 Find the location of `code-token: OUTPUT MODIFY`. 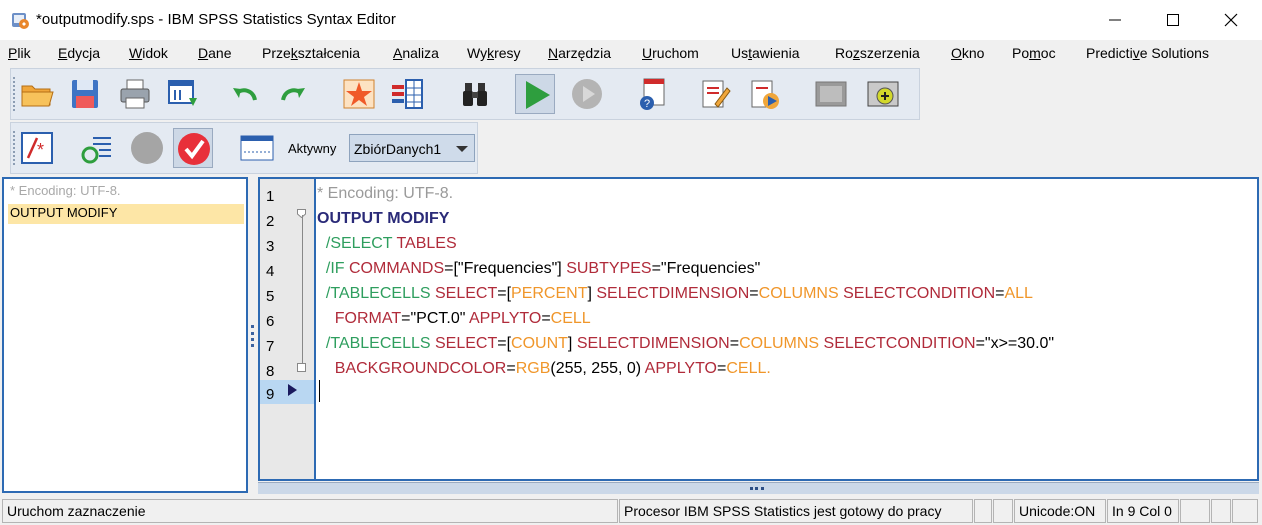

code-token: OUTPUT MODIFY is located at coordinates (383, 218).